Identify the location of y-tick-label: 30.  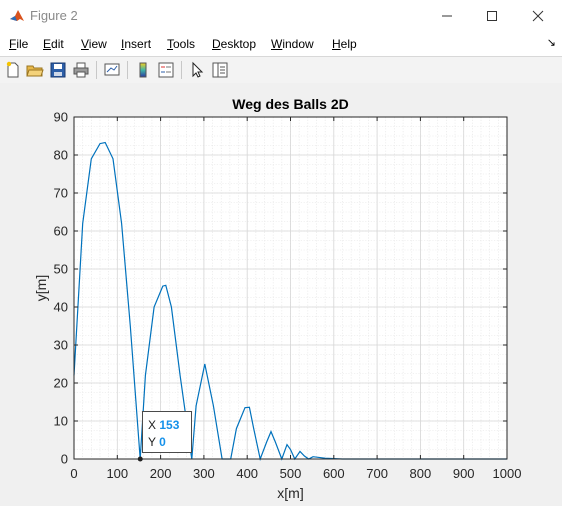
(61, 345).